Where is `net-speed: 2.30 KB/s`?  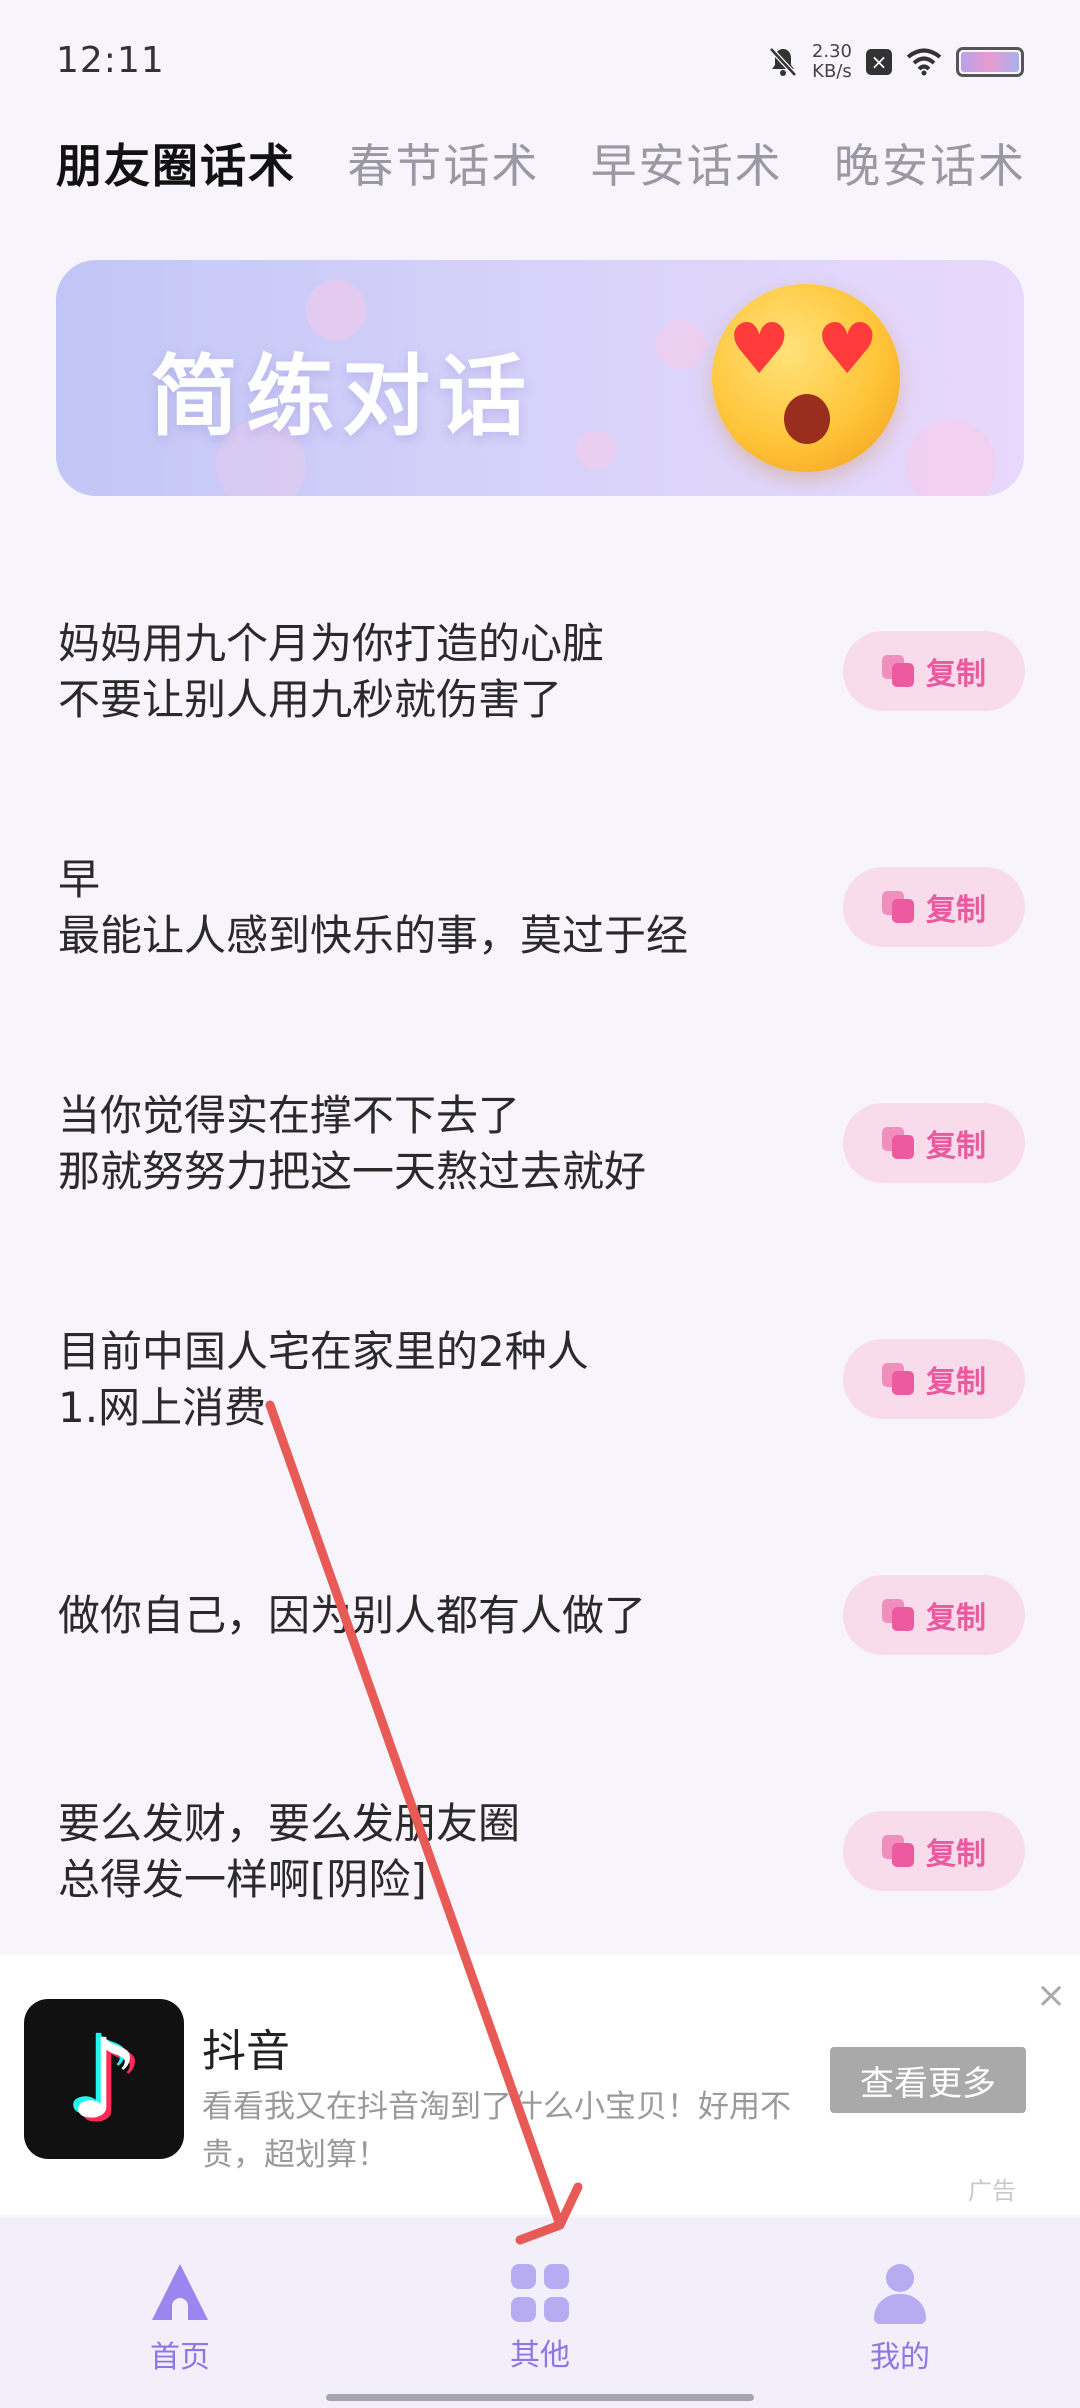 net-speed: 2.30 KB/s is located at coordinates (832, 62).